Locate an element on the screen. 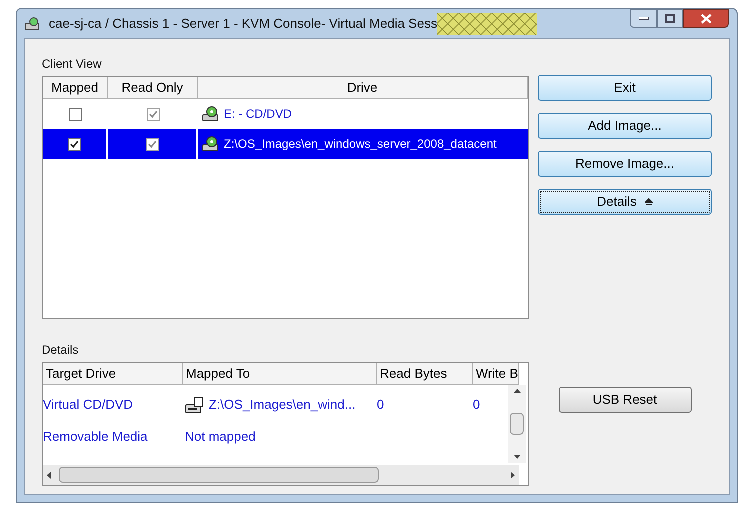  app-icon is located at coordinates (33, 23).